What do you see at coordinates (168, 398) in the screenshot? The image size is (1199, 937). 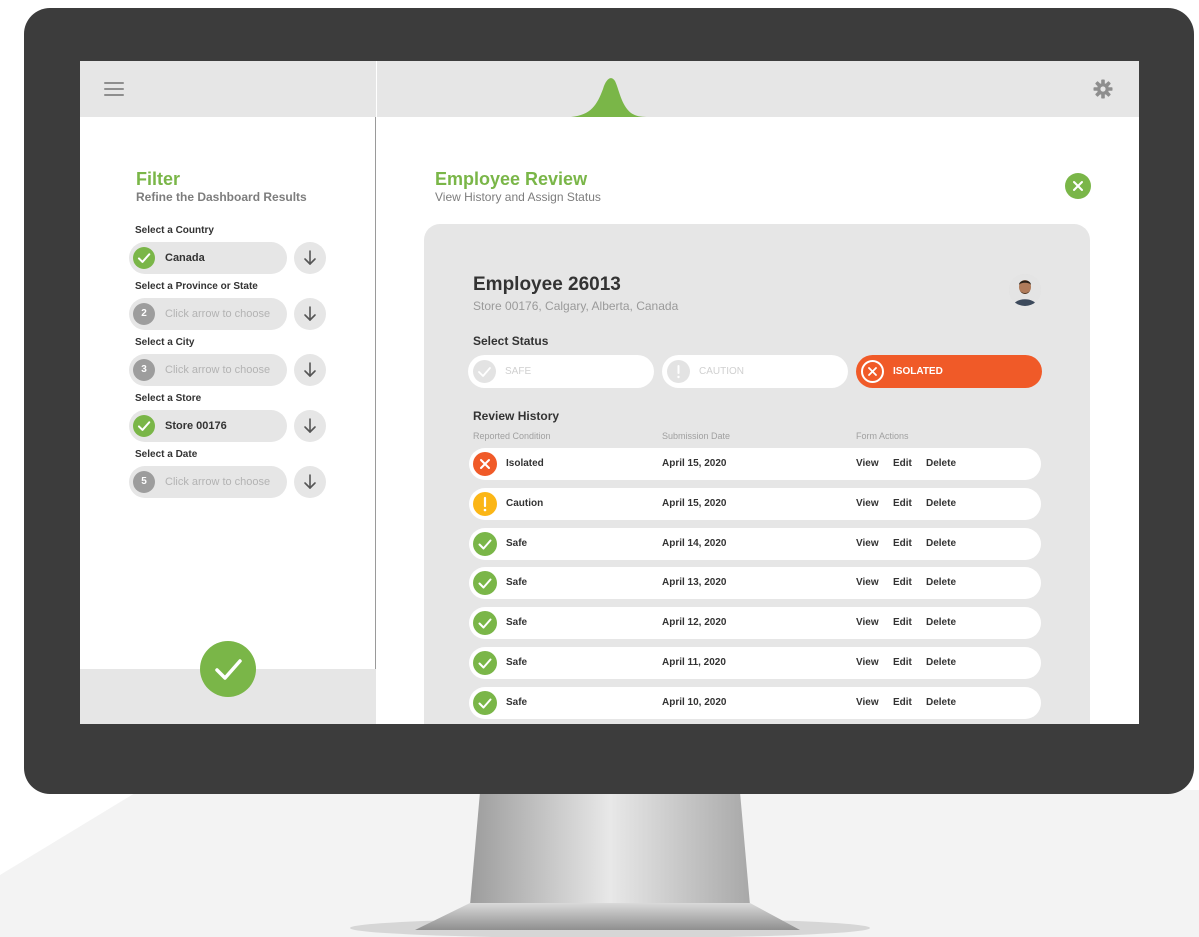 I see `selector-label: Select a Store` at bounding box center [168, 398].